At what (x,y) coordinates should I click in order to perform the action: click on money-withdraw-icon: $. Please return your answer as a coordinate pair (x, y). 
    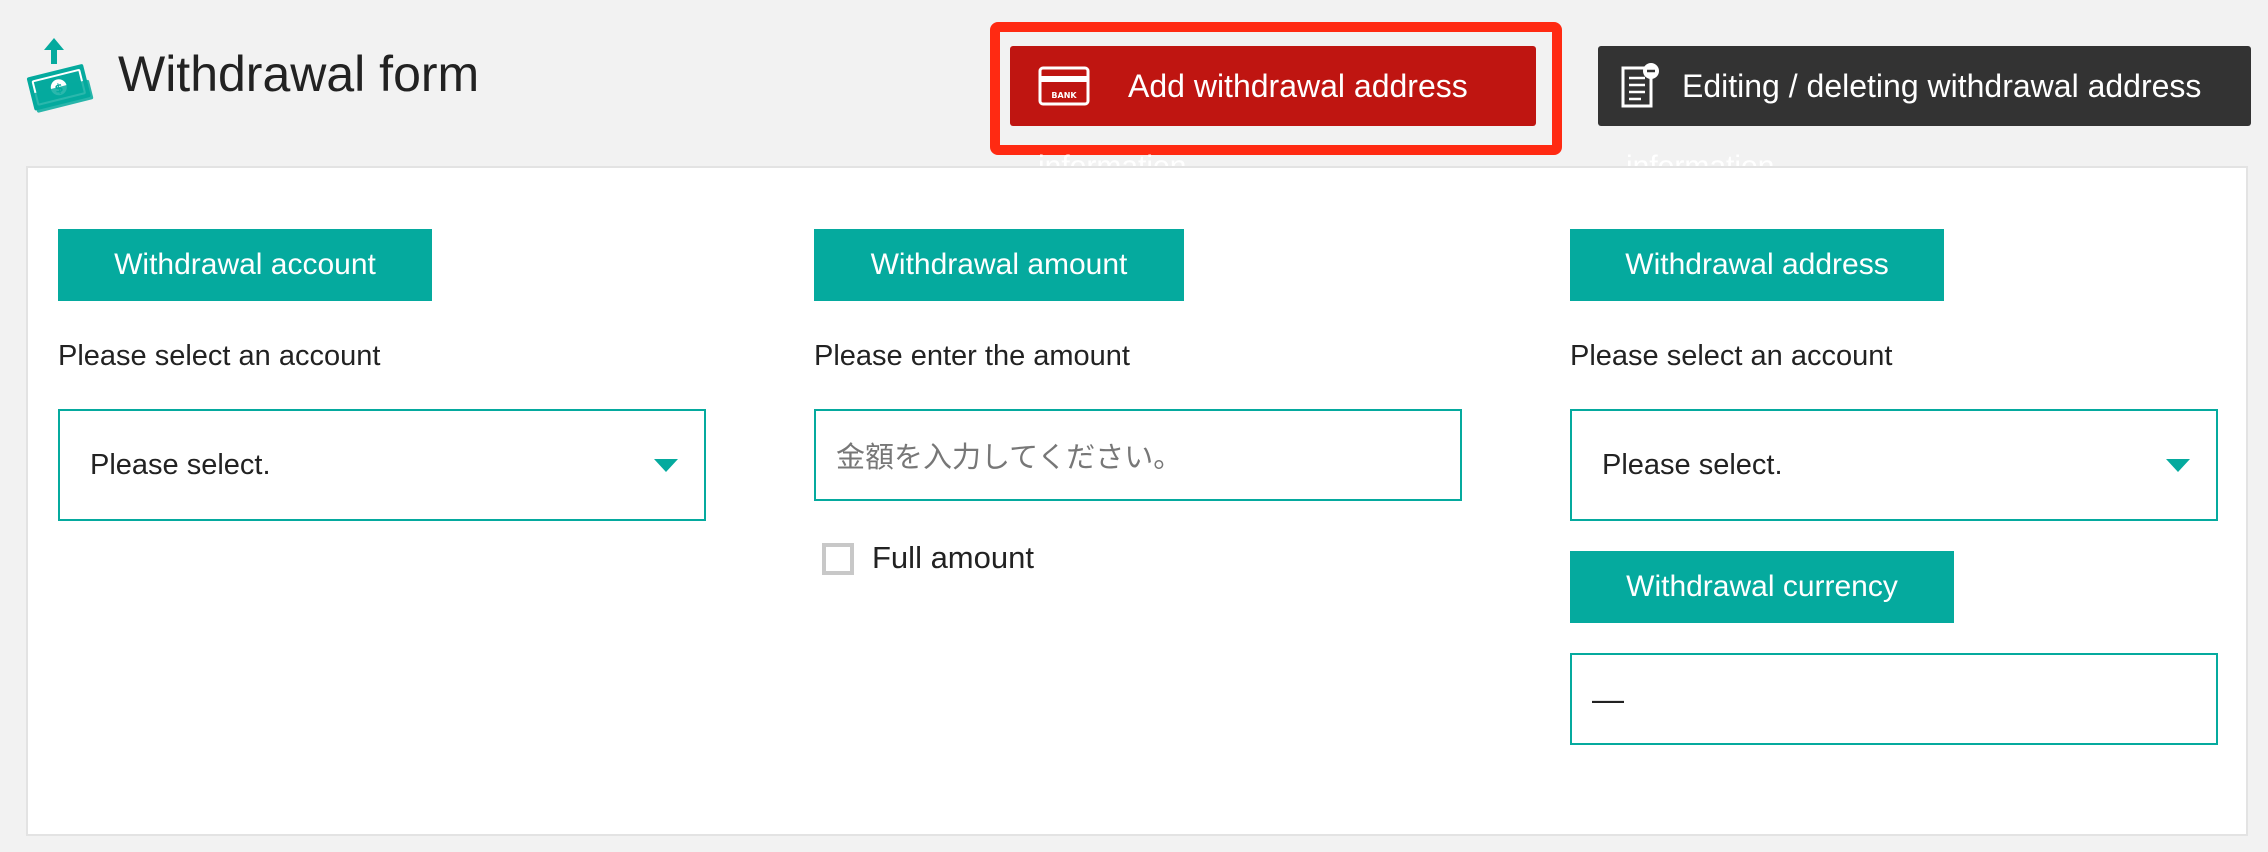
    Looking at the image, I should click on (60, 76).